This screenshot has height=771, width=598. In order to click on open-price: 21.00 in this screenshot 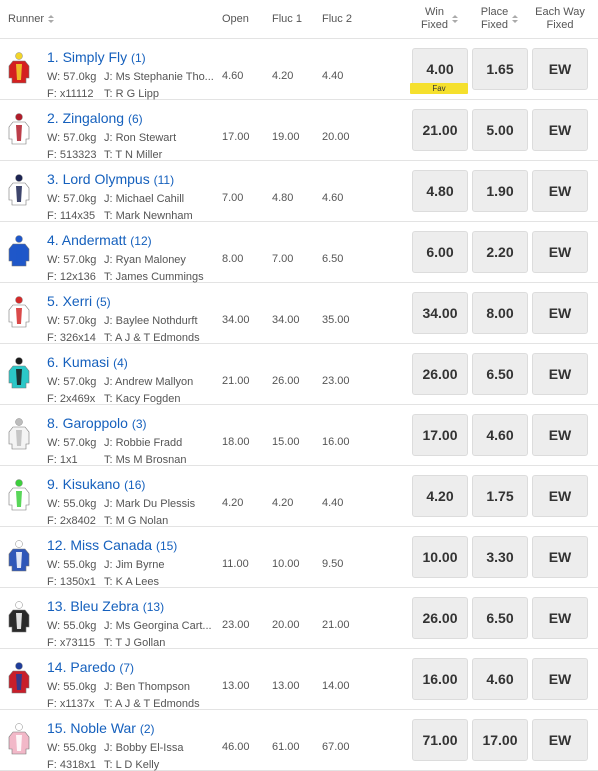, I will do `click(236, 381)`.